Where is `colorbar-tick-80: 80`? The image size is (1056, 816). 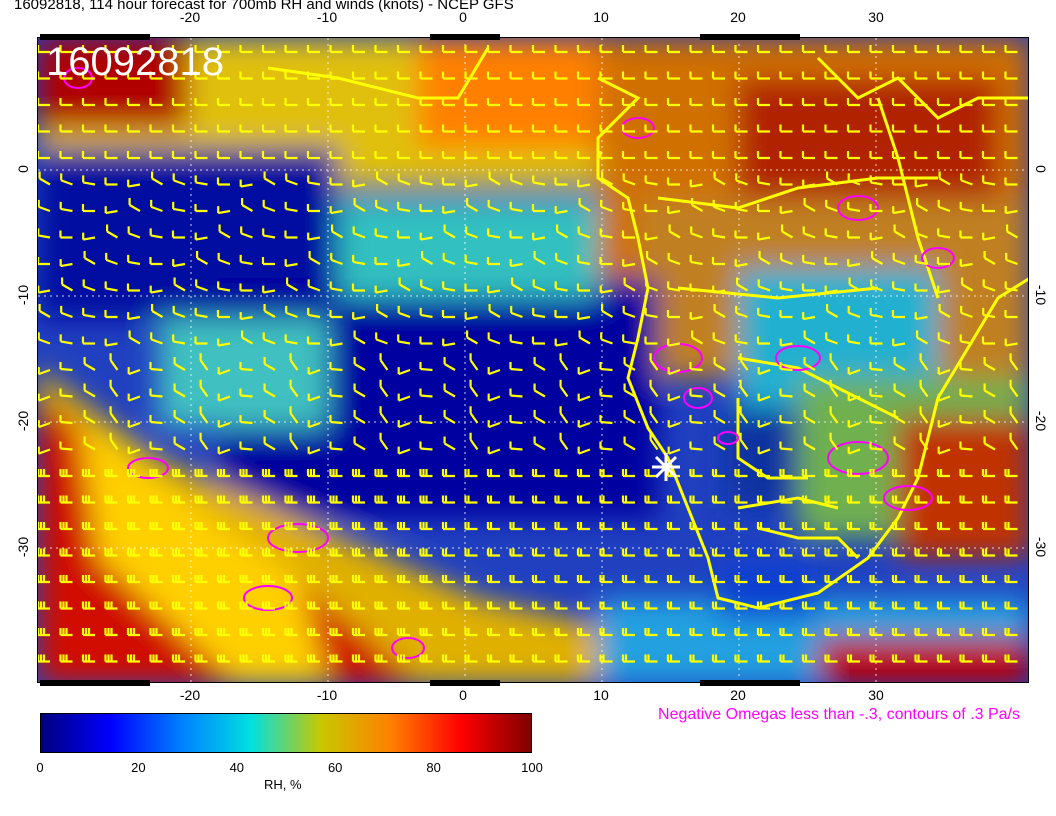
colorbar-tick-80: 80 is located at coordinates (433, 767).